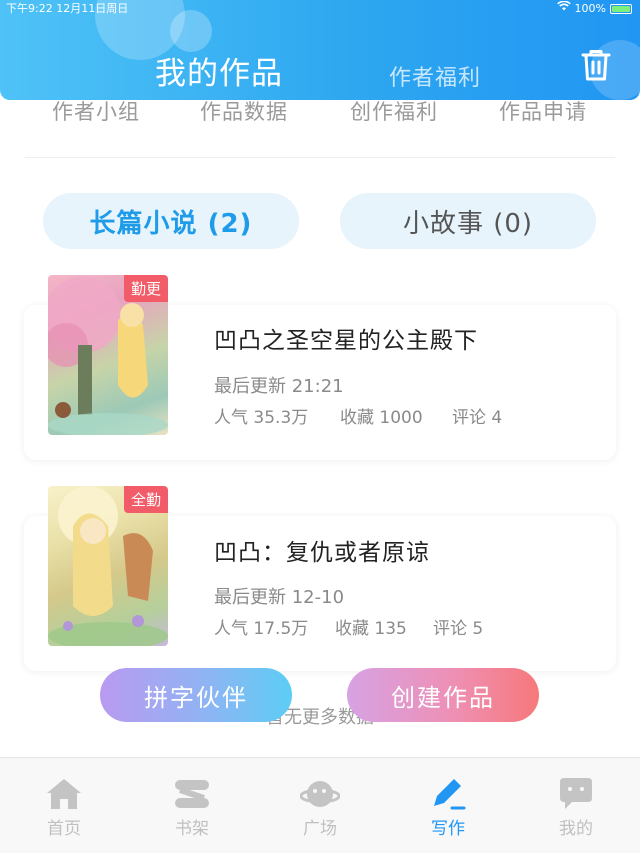 The width and height of the screenshot is (640, 853). What do you see at coordinates (219, 70) in the screenshot?
I see `tab-my-works: 我的作品` at bounding box center [219, 70].